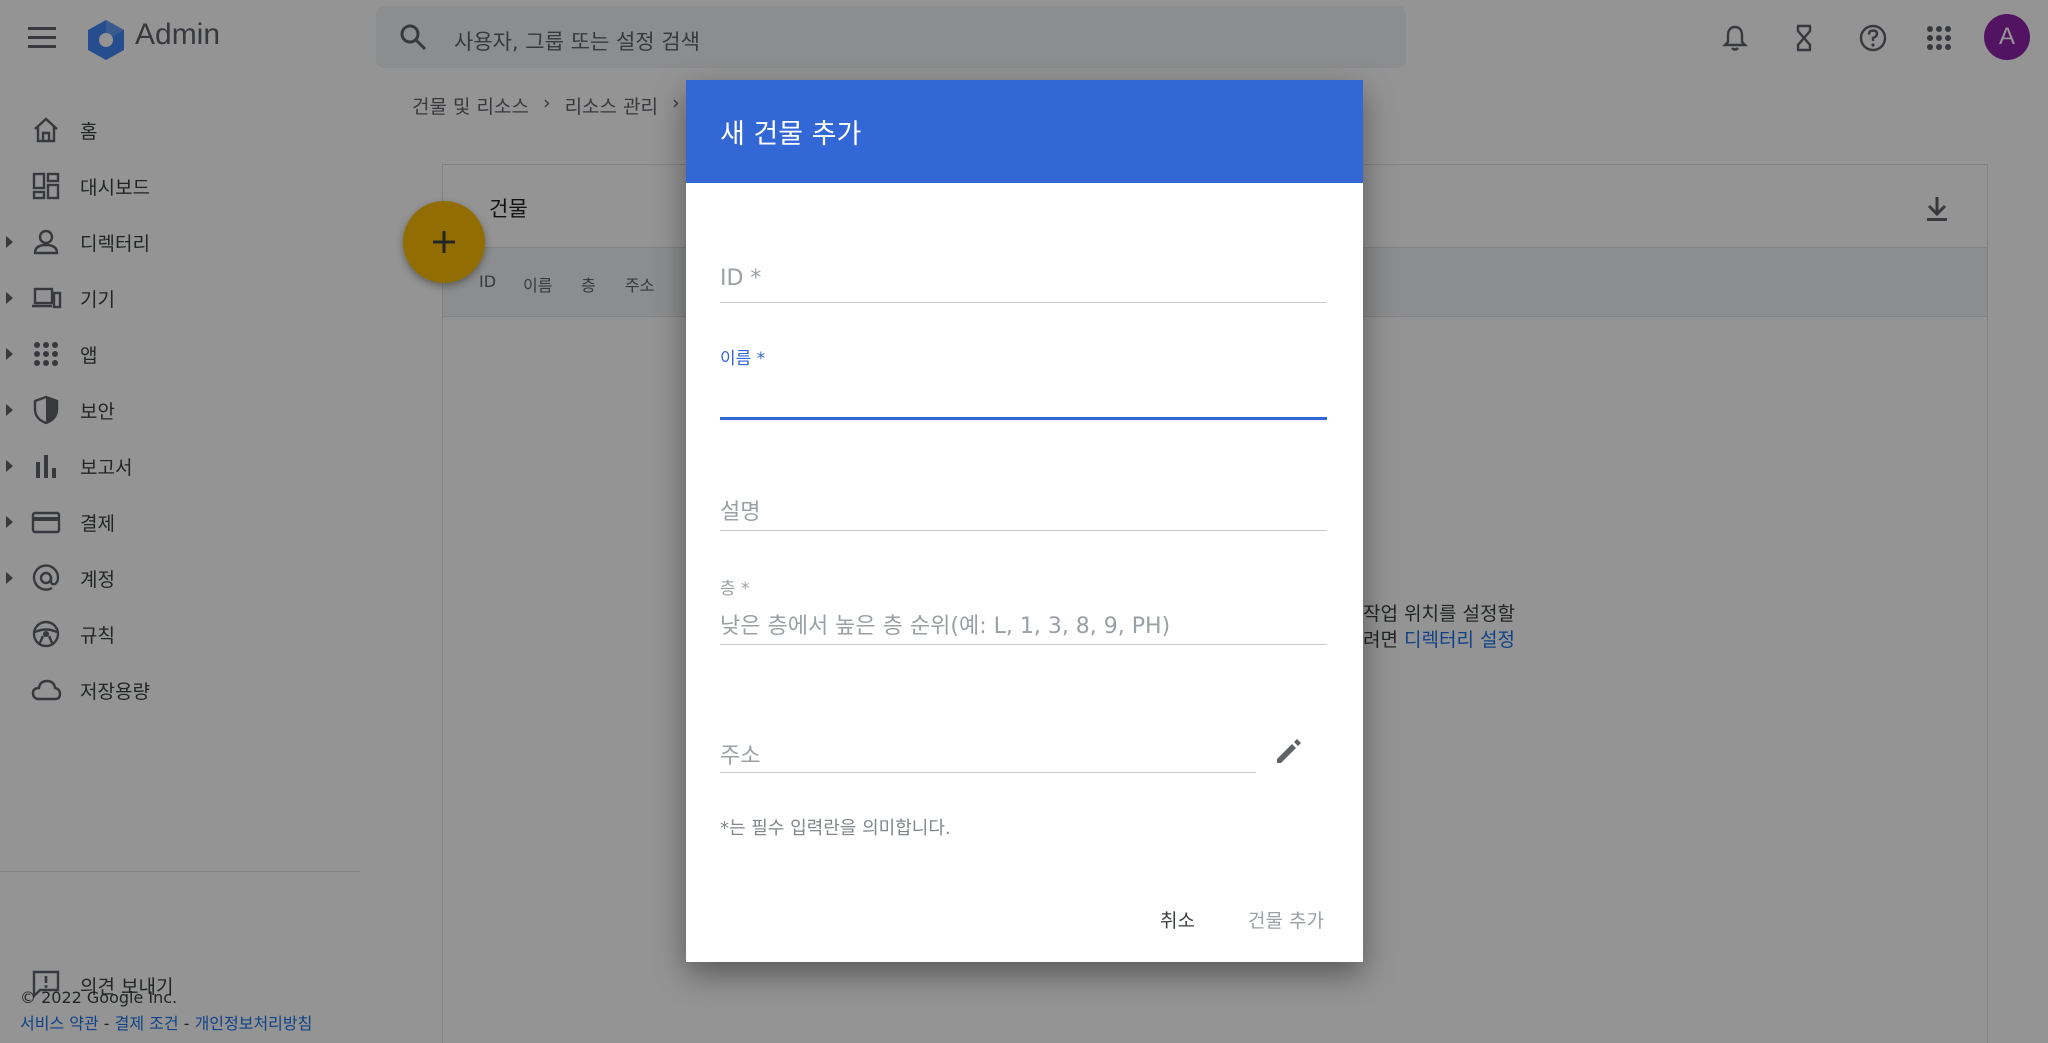 The image size is (2048, 1043). What do you see at coordinates (1289, 751) in the screenshot?
I see `edit-pencil-icon` at bounding box center [1289, 751].